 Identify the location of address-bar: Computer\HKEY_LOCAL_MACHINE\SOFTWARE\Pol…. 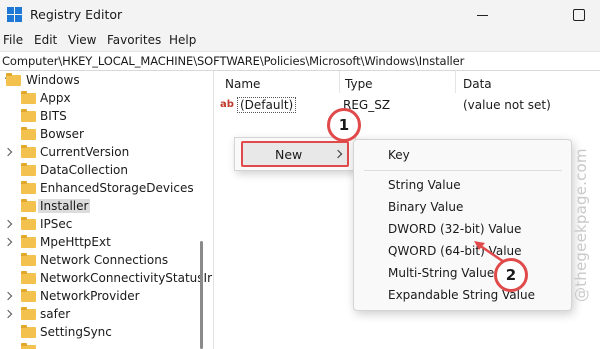
(300, 61).